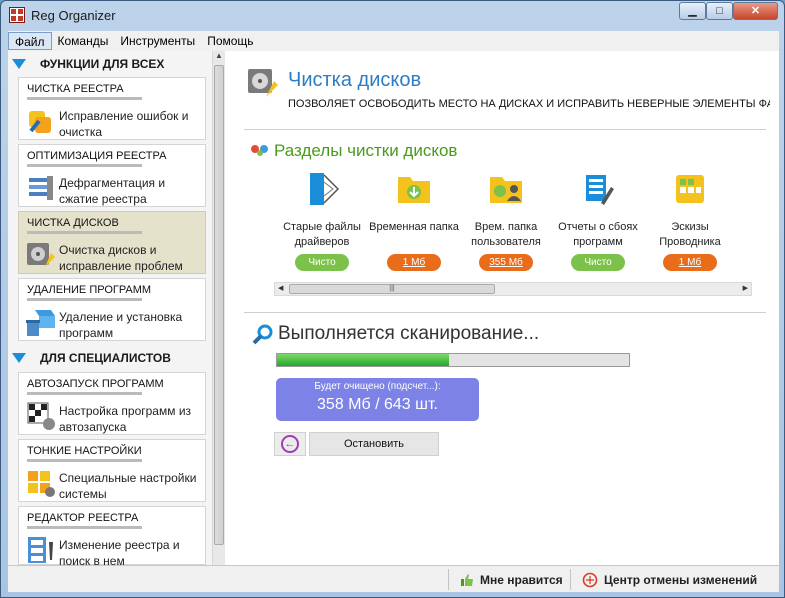  I want to click on drivers-icon, so click(325, 189).